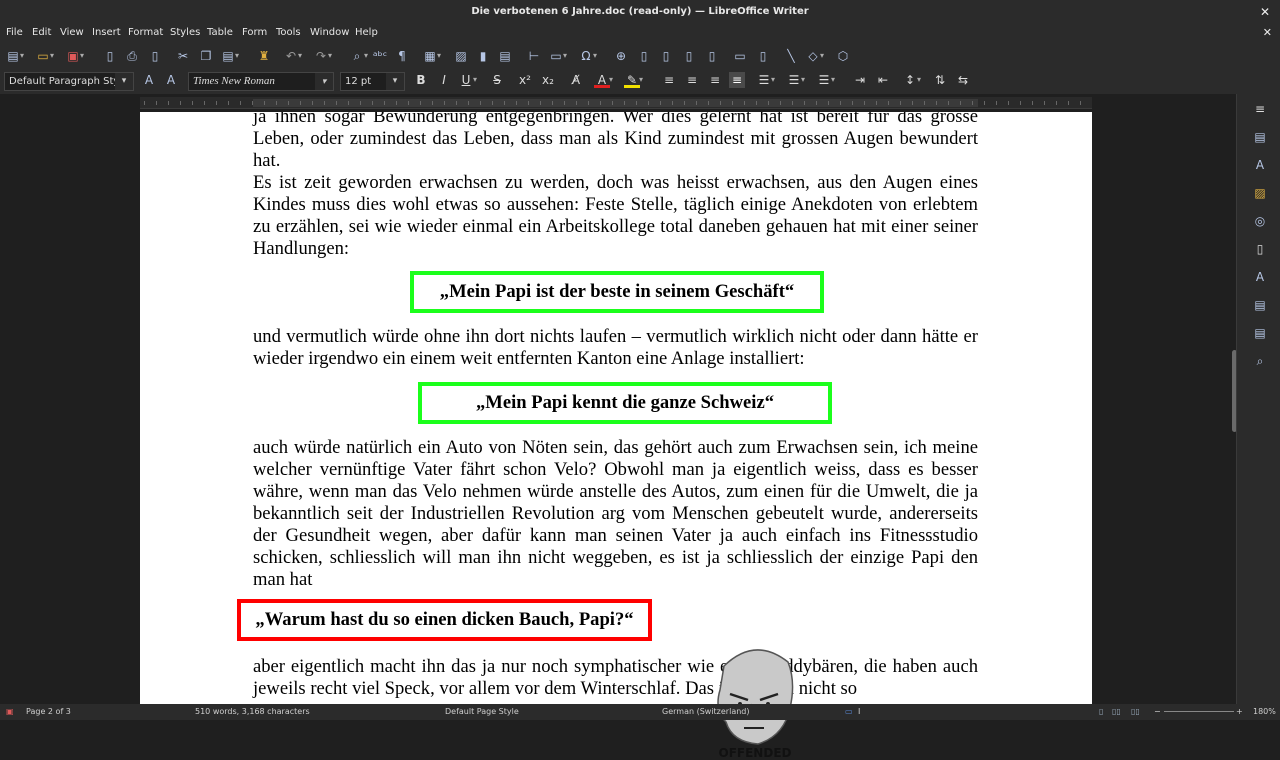 The image size is (1280, 760). Describe the element at coordinates (106, 32) in the screenshot. I see `menu-insert: Insert` at that location.